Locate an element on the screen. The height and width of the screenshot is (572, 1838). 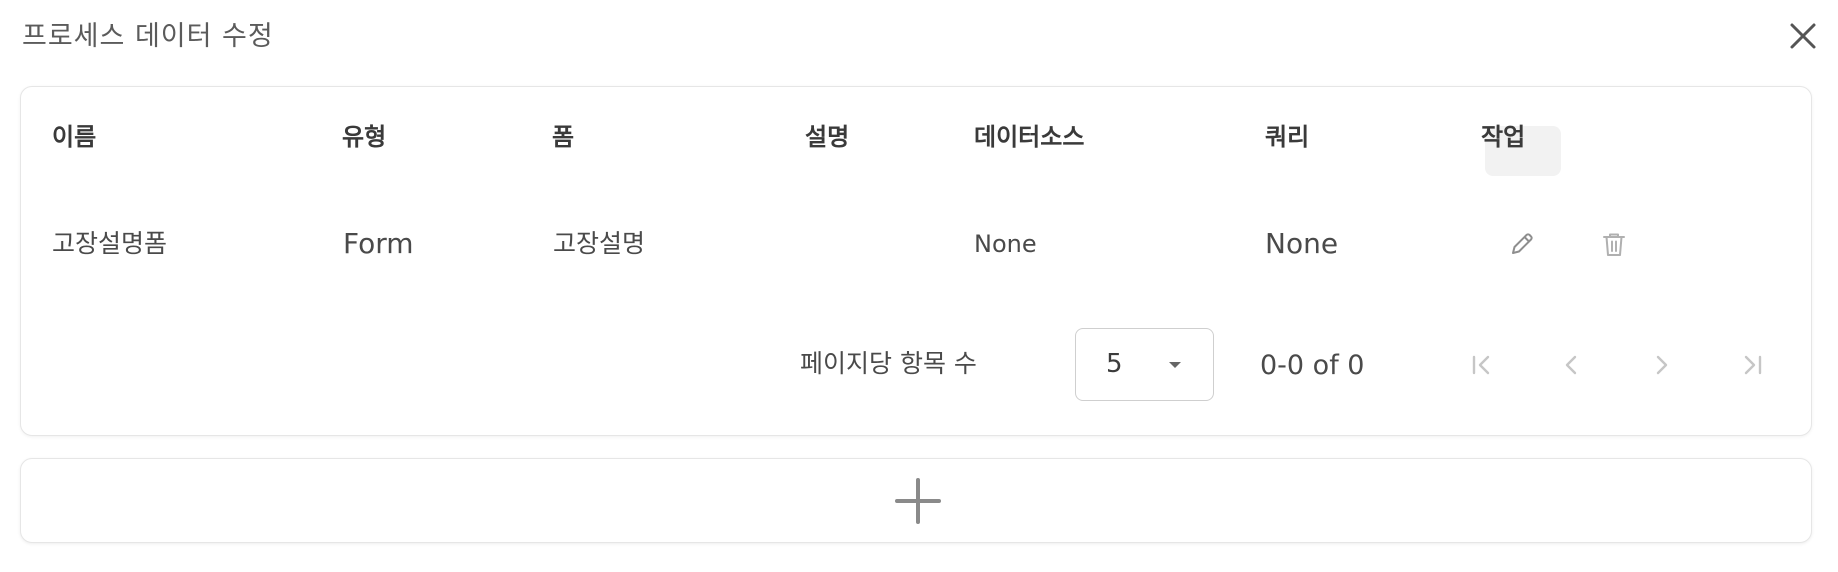
cell-query: None is located at coordinates (1302, 243).